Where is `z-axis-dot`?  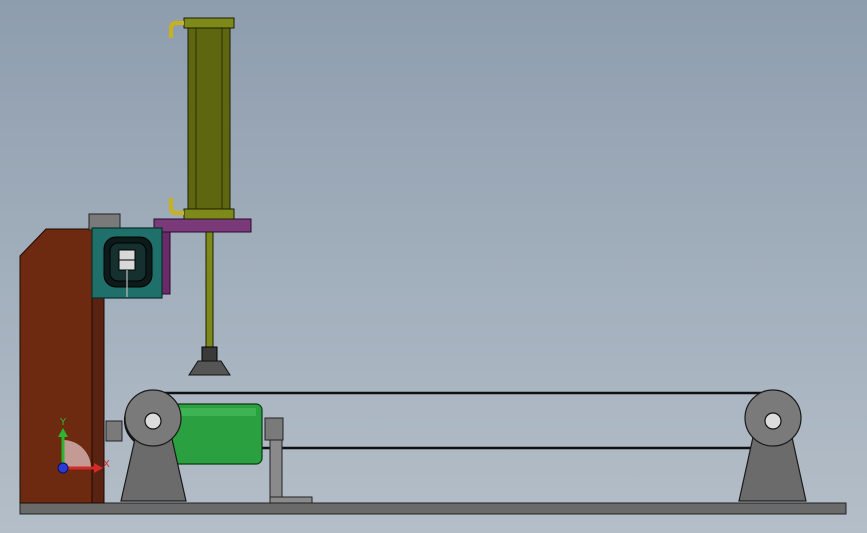
z-axis-dot is located at coordinates (63, 468).